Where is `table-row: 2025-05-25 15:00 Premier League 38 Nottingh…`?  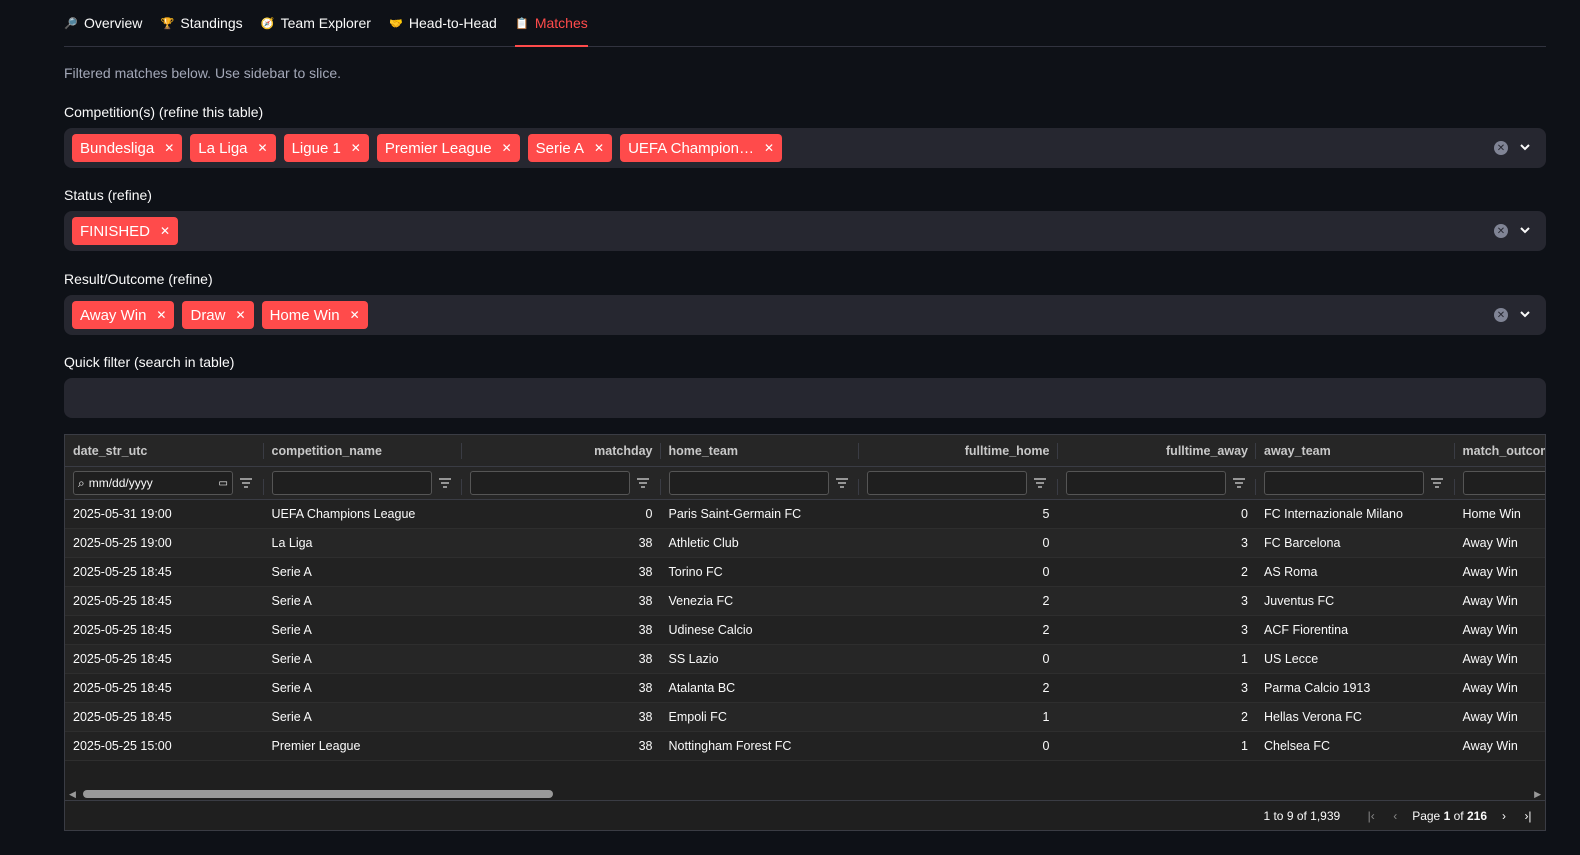
table-row: 2025-05-25 15:00 Premier League 38 Nottingh… is located at coordinates (805, 746).